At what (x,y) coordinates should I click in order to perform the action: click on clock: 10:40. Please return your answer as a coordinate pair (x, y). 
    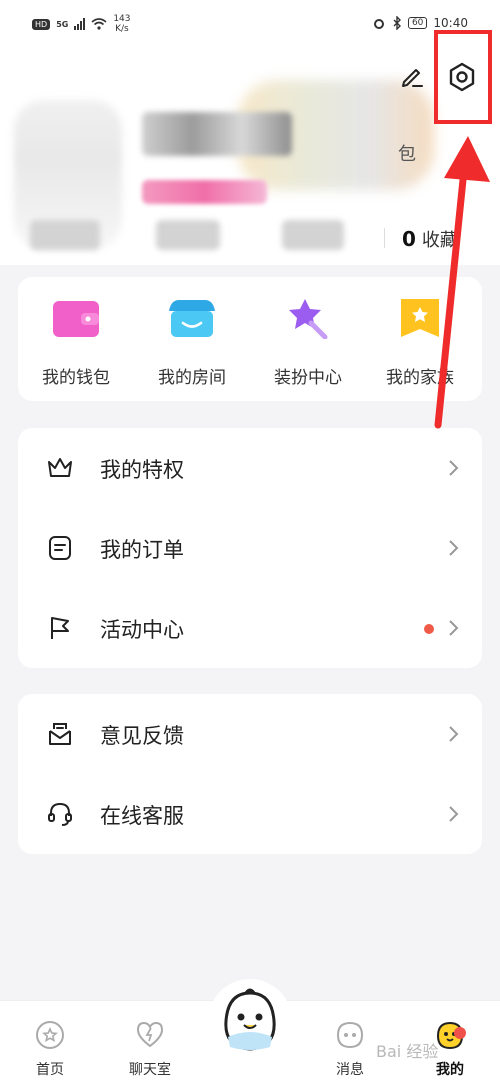
    Looking at the image, I should click on (450, 23).